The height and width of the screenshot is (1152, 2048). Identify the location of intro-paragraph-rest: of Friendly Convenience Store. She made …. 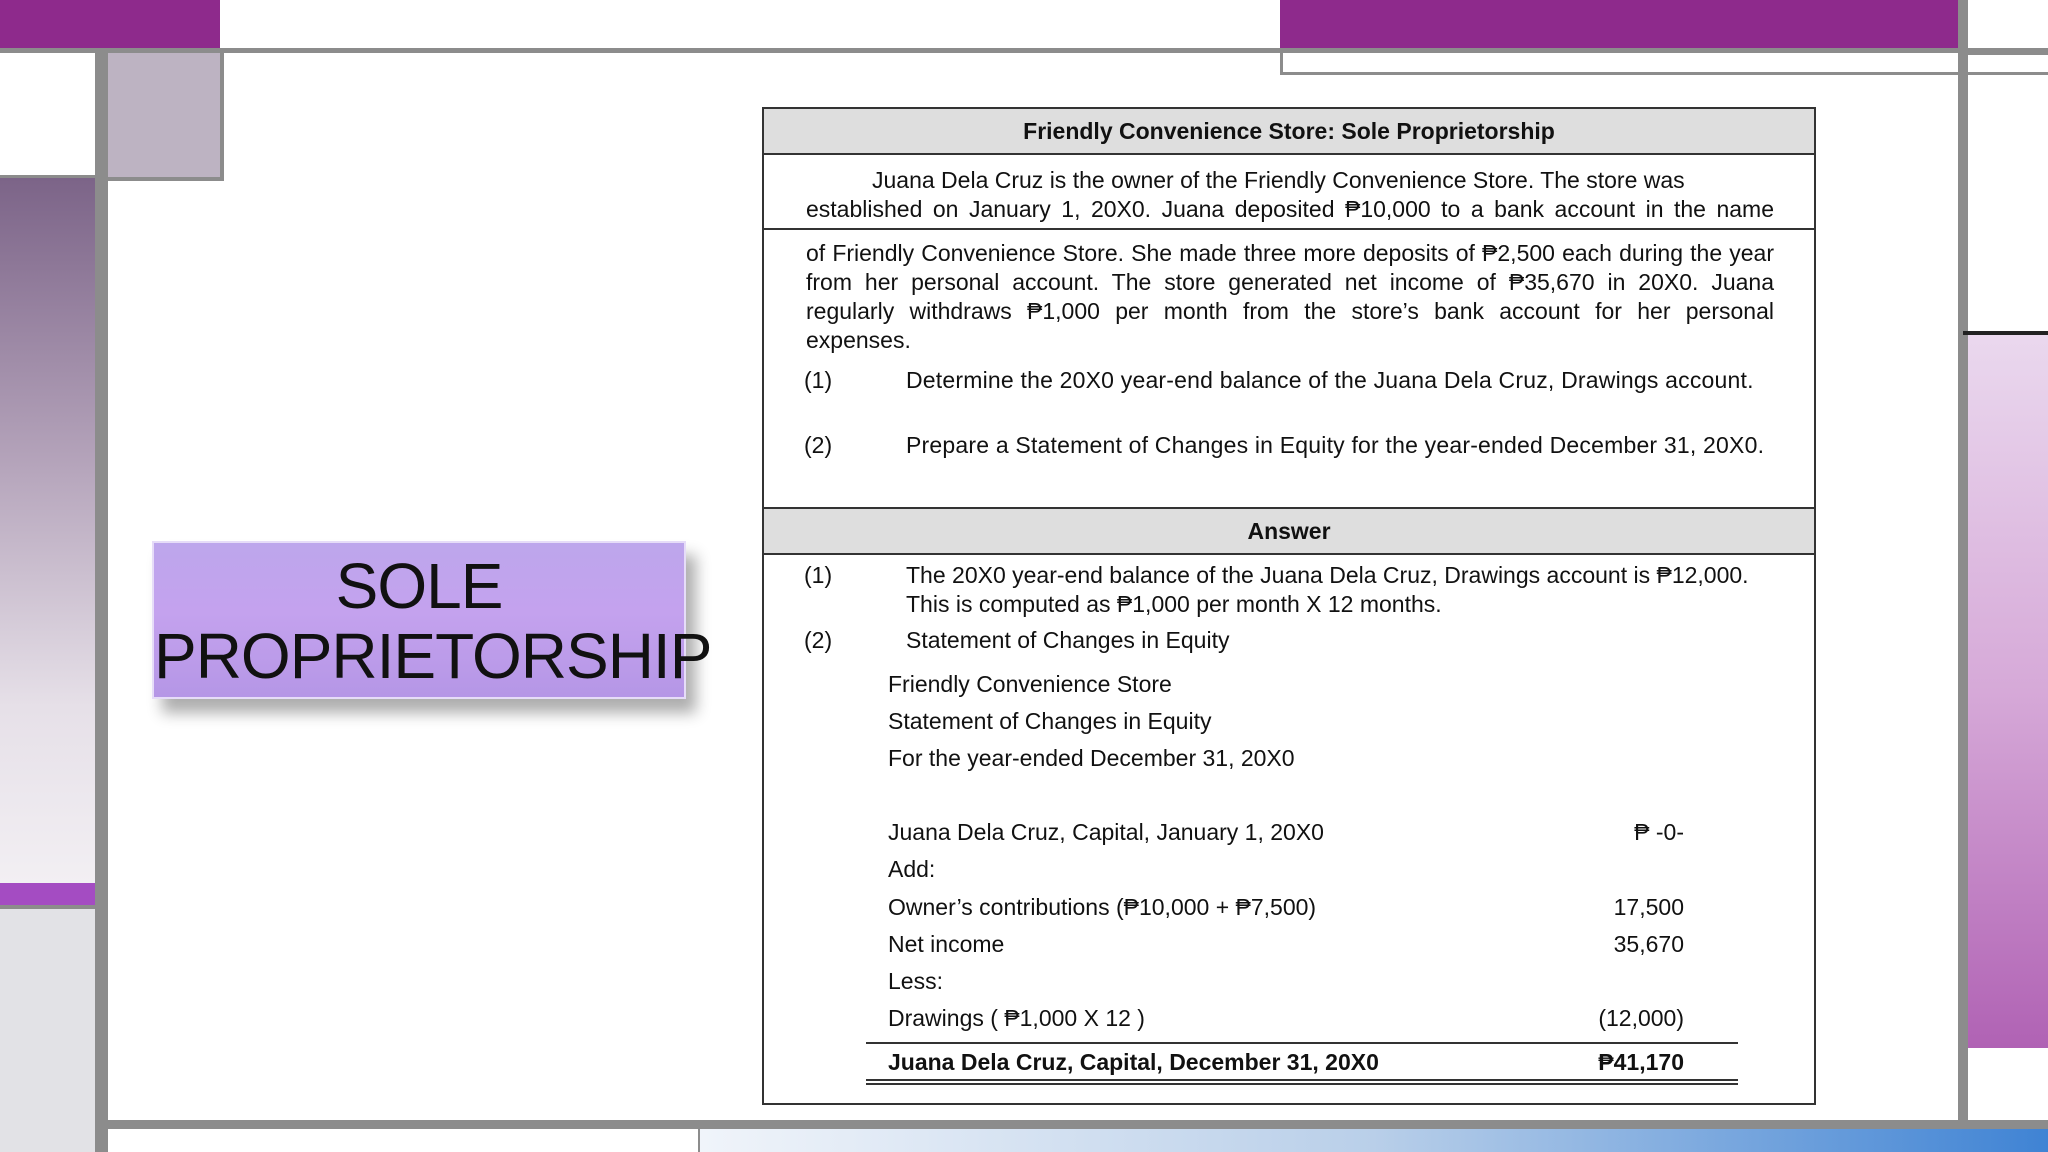
(1290, 296).